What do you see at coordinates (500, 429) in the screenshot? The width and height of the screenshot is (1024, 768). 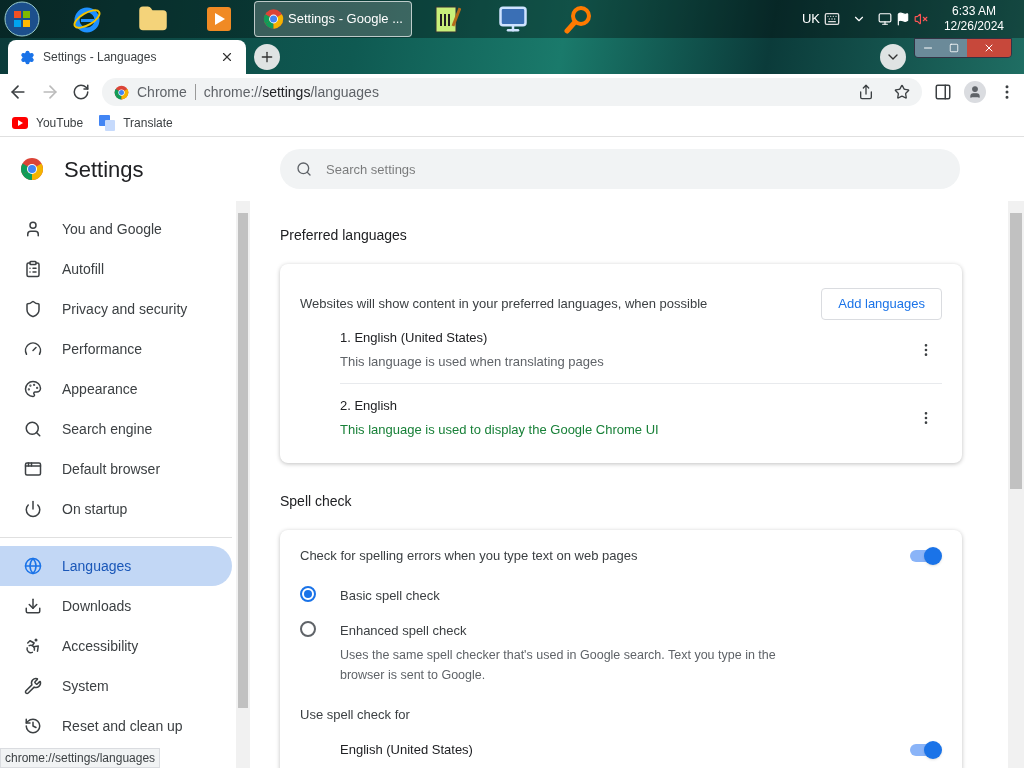 I see `language-note: This language is used to display the Google Chrome UI` at bounding box center [500, 429].